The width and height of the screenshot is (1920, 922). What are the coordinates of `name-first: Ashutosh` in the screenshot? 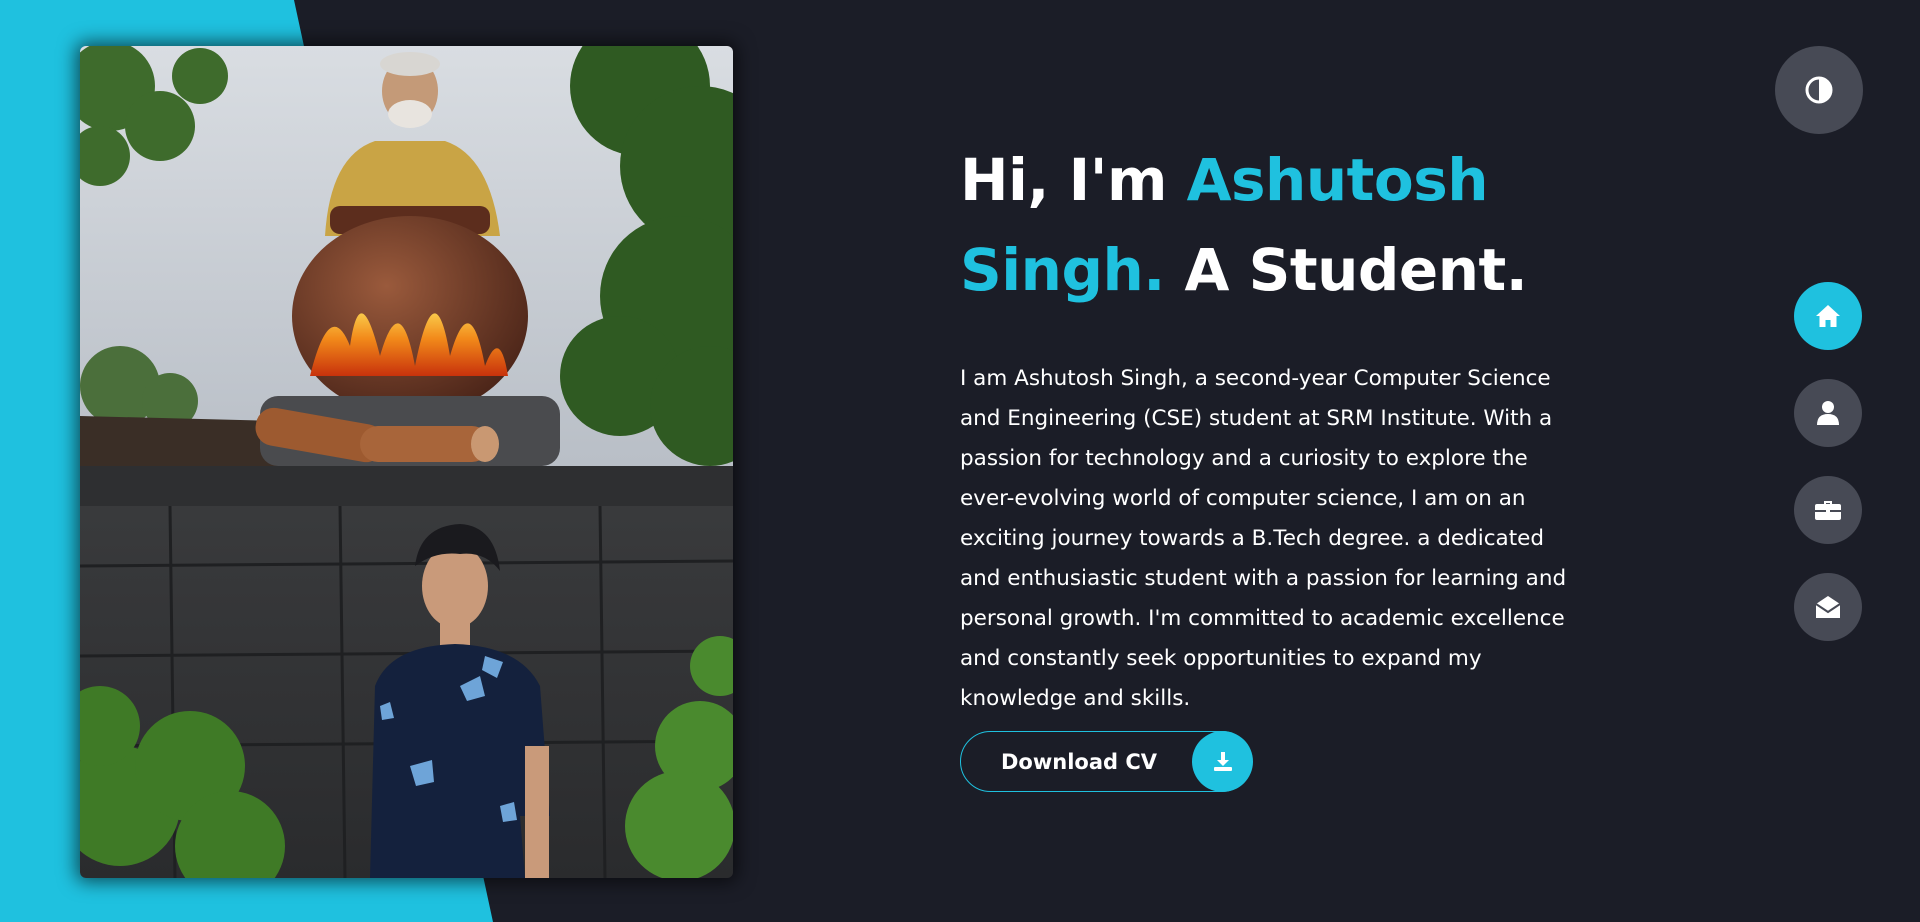 It's located at (1337, 180).